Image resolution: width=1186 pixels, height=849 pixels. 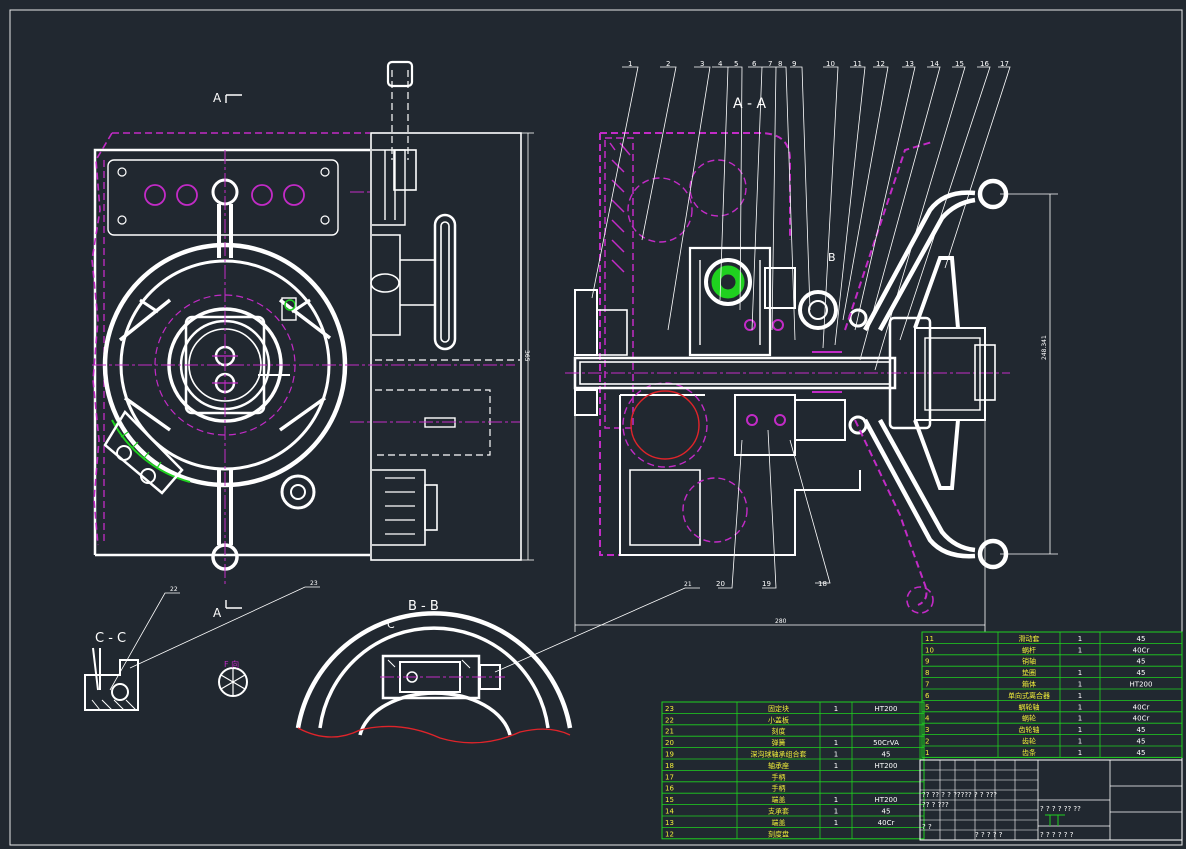 I want to click on bom-no: 17, so click(x=669, y=777).